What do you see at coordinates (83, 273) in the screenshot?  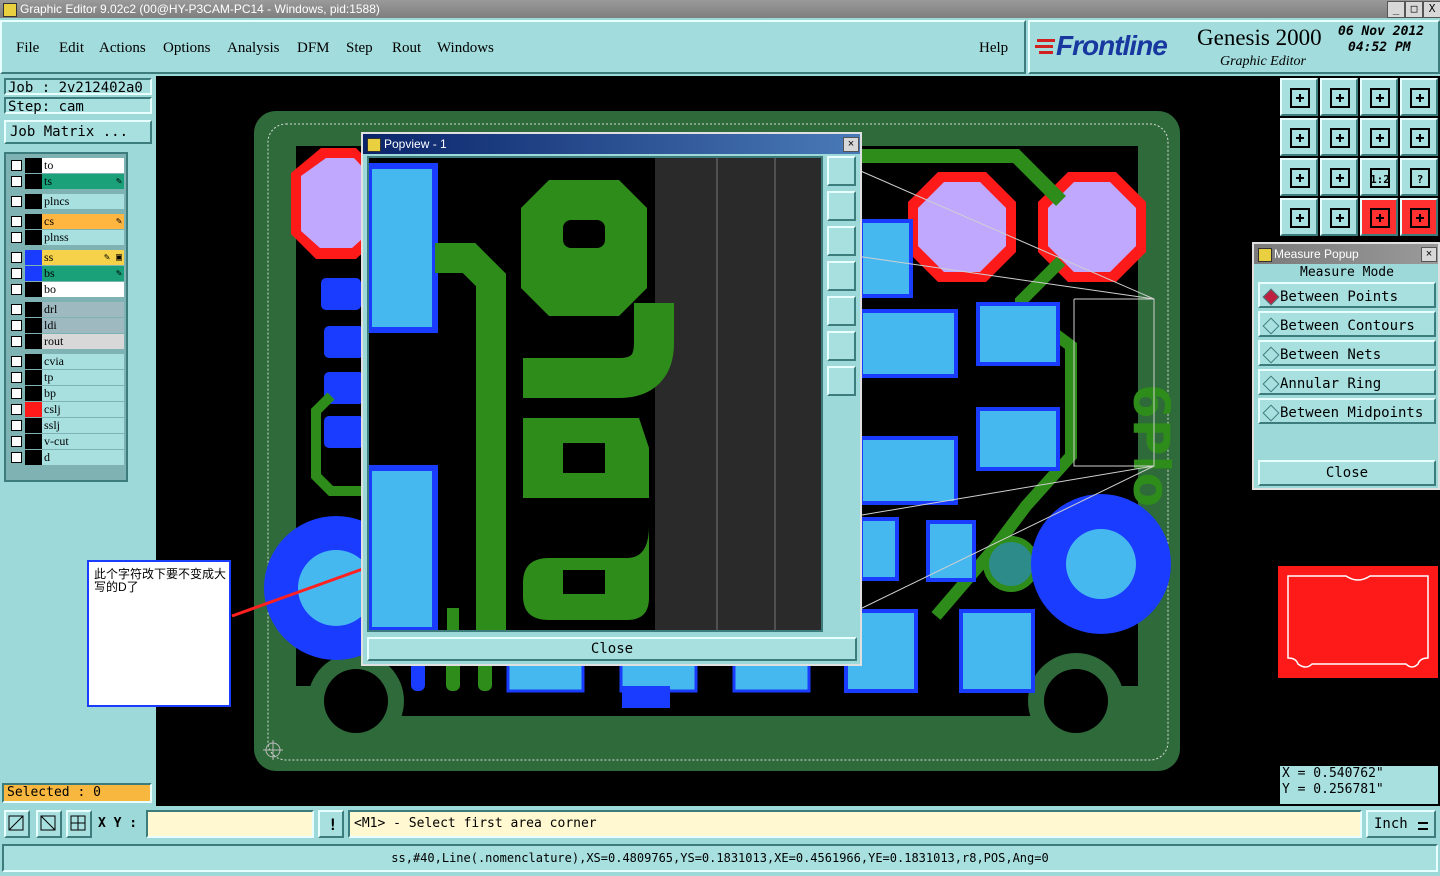 I see `layer-name: bs` at bounding box center [83, 273].